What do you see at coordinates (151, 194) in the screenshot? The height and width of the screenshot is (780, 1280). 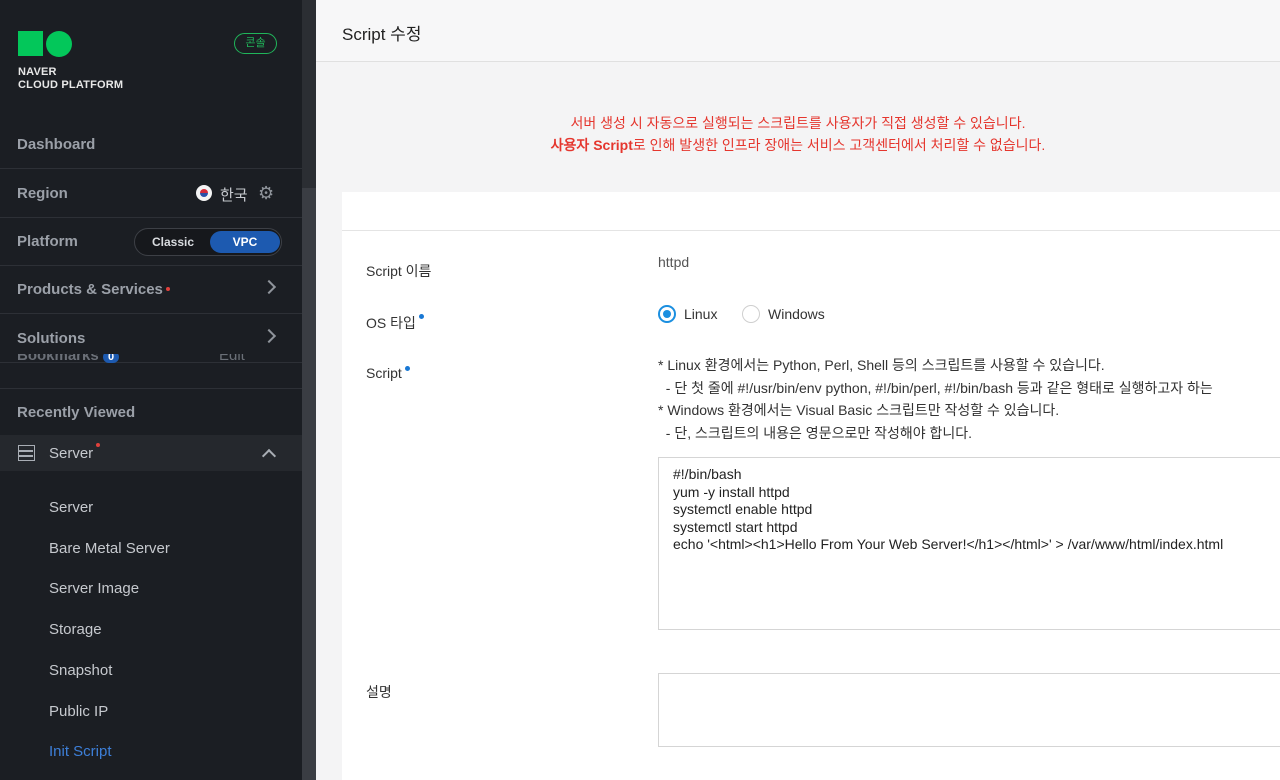 I see `nav-region: Region 한국 ⚙` at bounding box center [151, 194].